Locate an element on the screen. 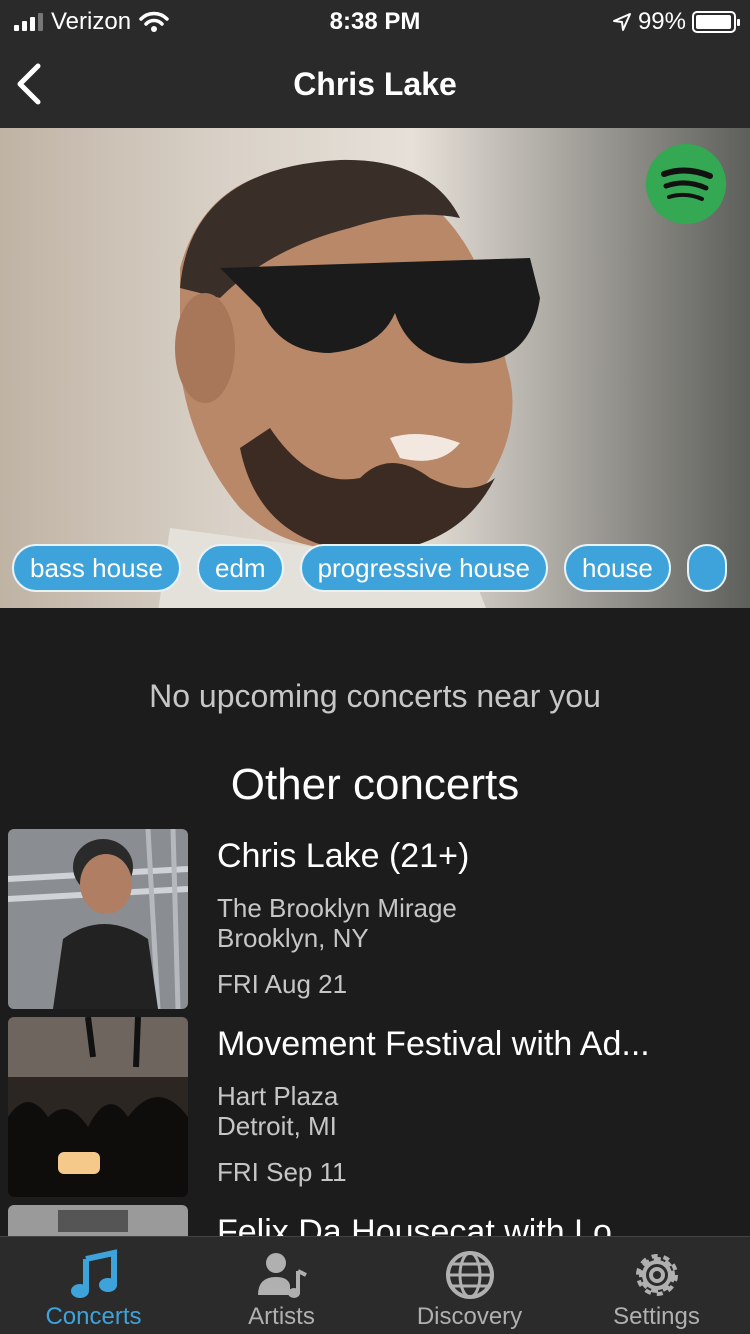 The width and height of the screenshot is (750, 1334). tab-bar: Concerts Artists Discovery Settings is located at coordinates (375, 1285).